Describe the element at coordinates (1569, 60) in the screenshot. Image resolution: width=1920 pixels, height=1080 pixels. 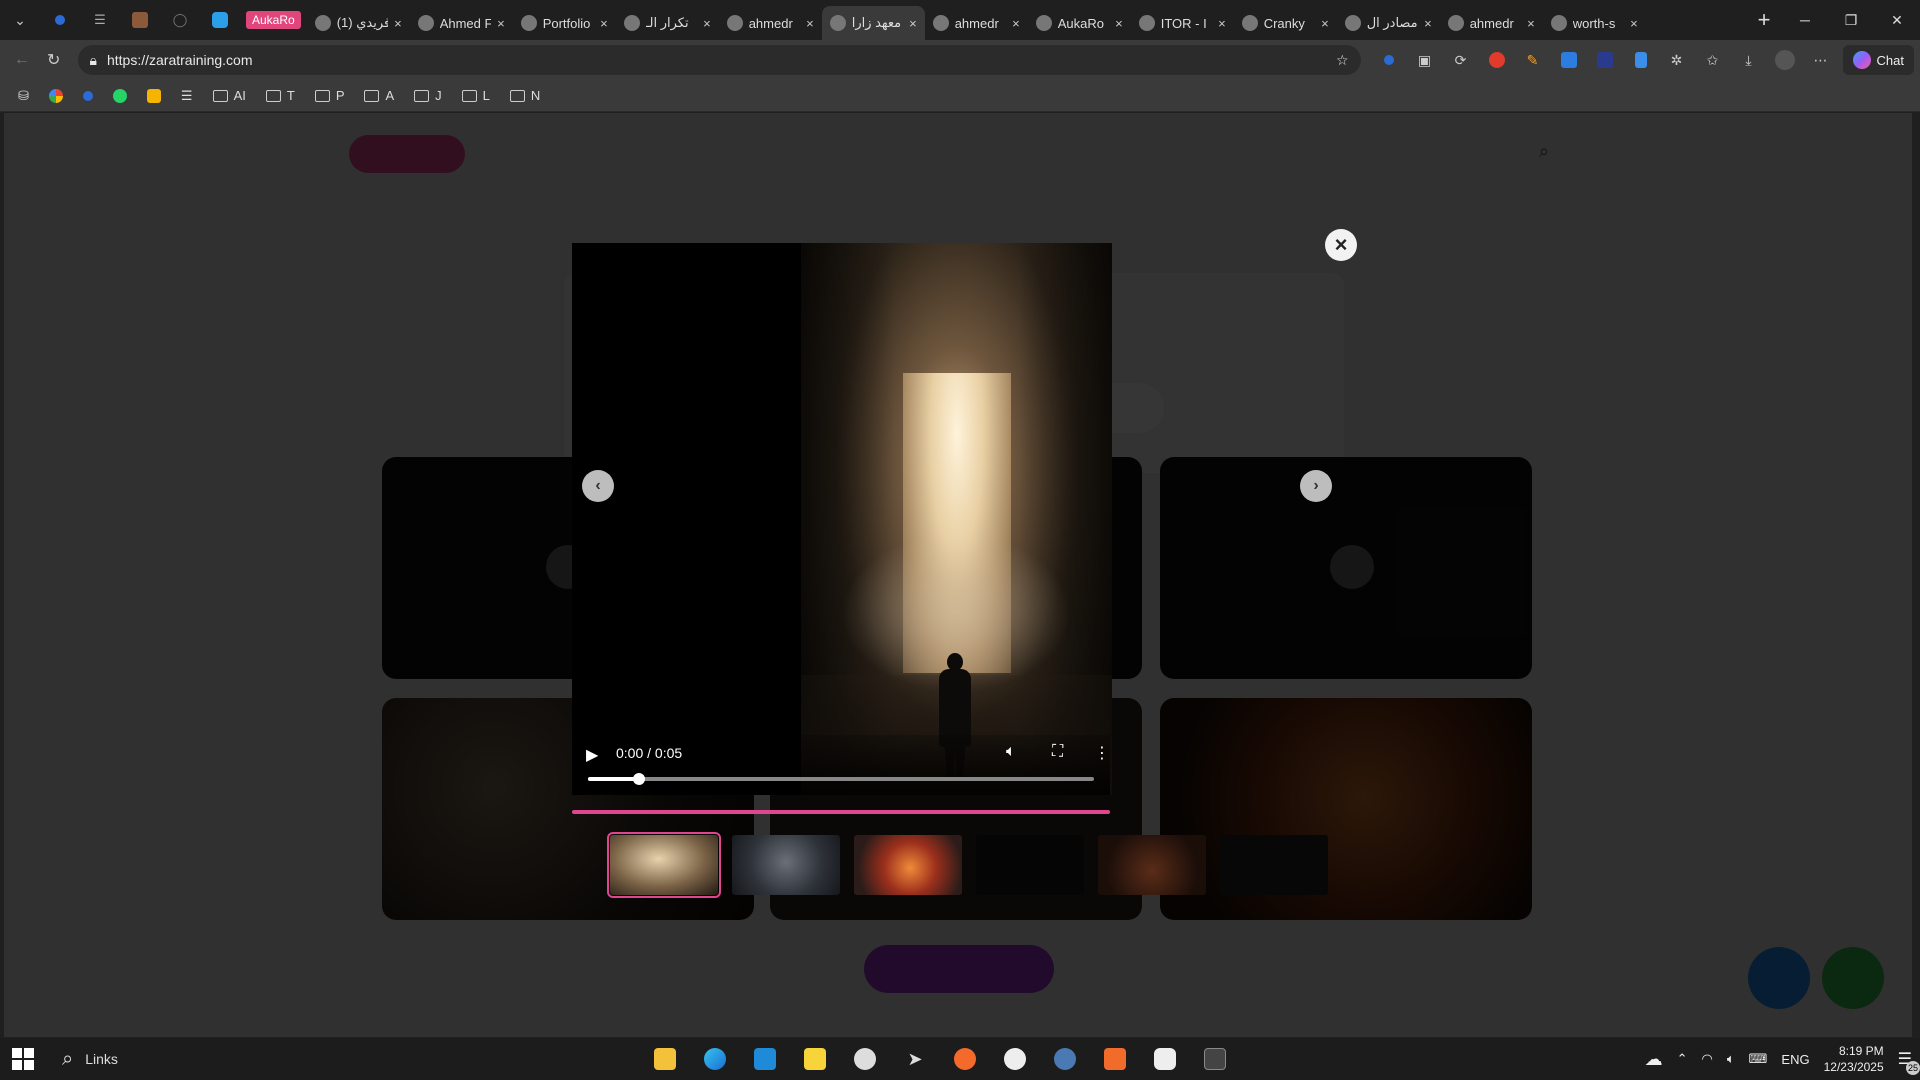
I see `extension-f-icon` at that location.